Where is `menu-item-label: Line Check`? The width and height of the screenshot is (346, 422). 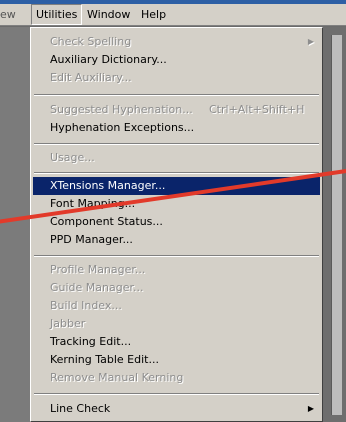 menu-item-label: Line Check is located at coordinates (80, 408).